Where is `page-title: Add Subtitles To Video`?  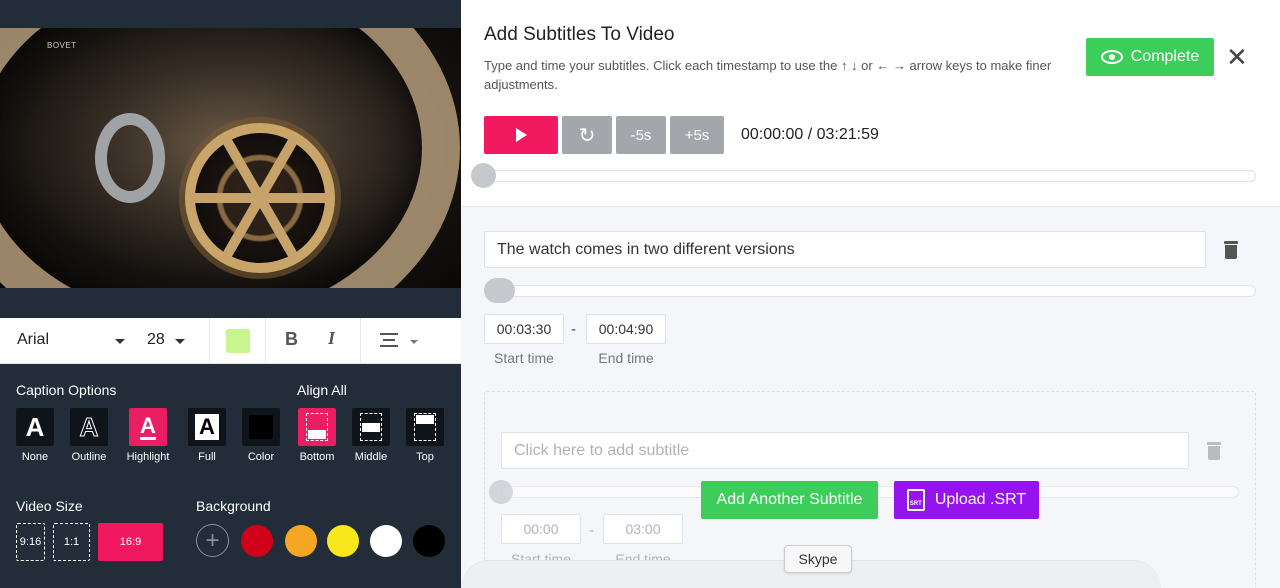 page-title: Add Subtitles To Video is located at coordinates (579, 34).